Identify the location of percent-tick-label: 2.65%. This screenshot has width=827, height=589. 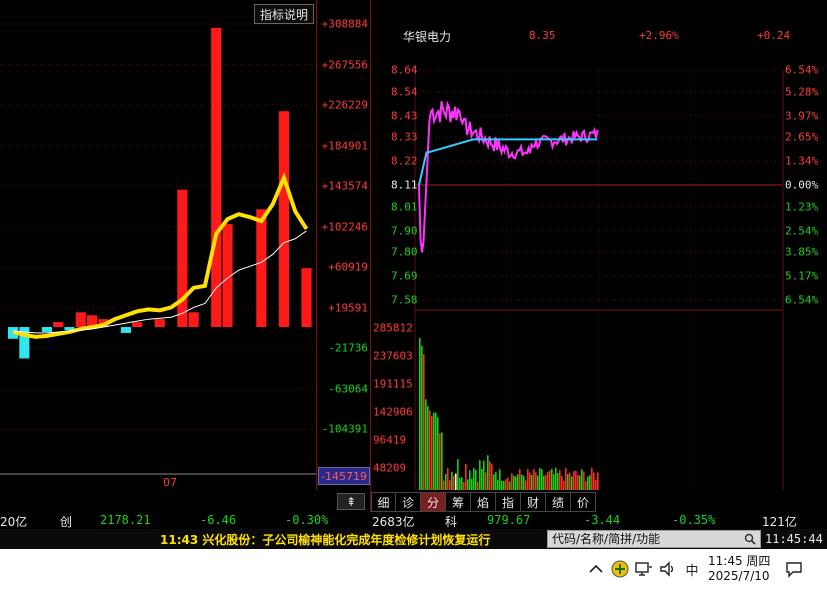
(802, 137).